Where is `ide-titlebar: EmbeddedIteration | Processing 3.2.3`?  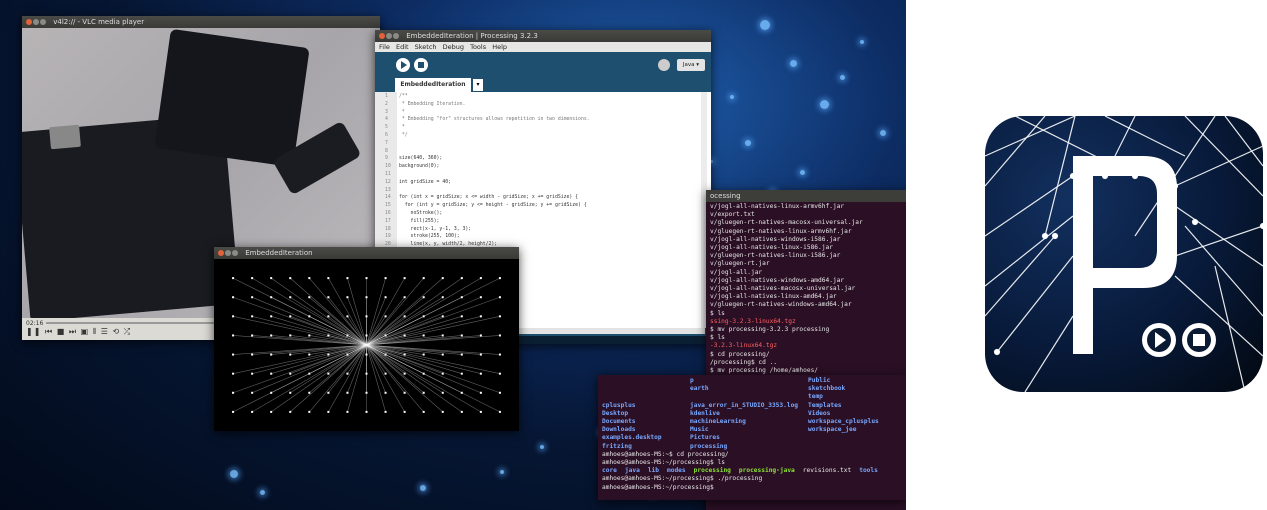 ide-titlebar: EmbeddedIteration | Processing 3.2.3 is located at coordinates (543, 36).